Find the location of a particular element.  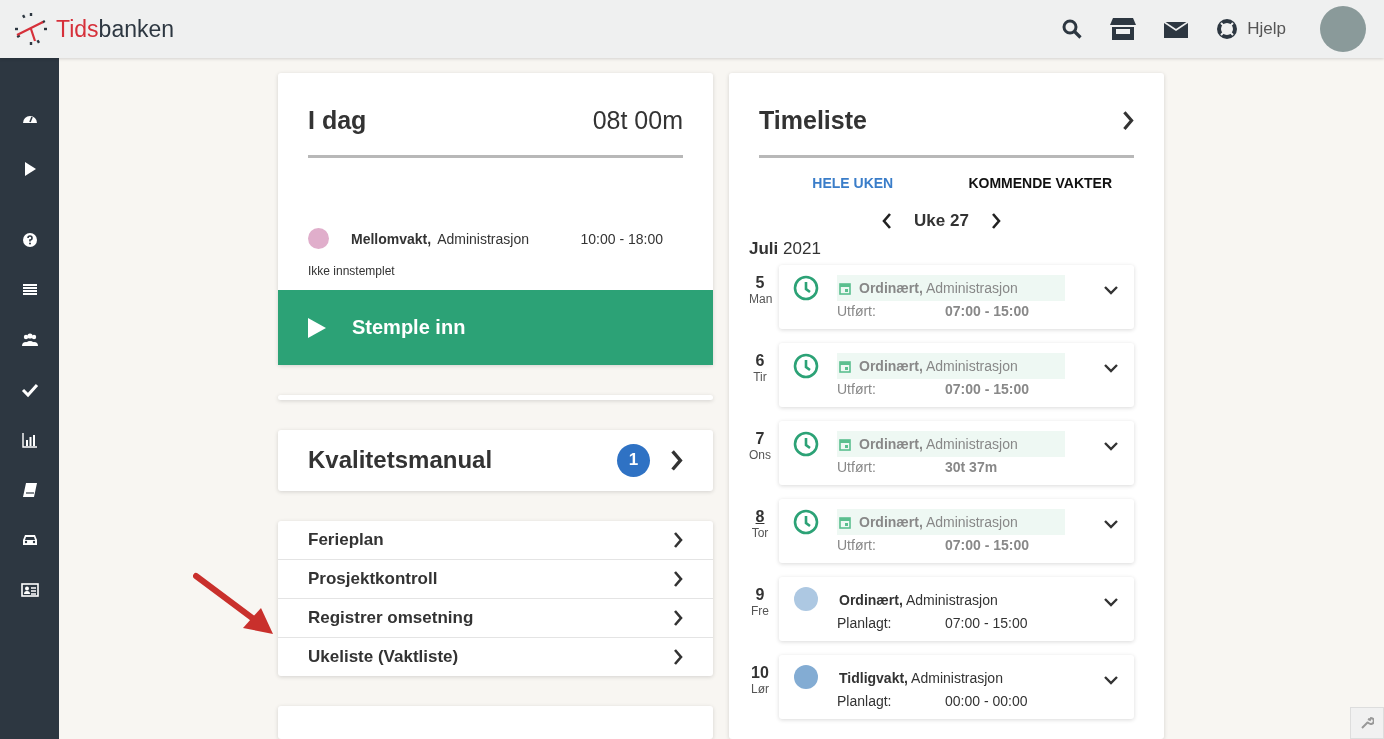

quality-manual-card: Kvalitetsmanual 1 is located at coordinates (495, 460).